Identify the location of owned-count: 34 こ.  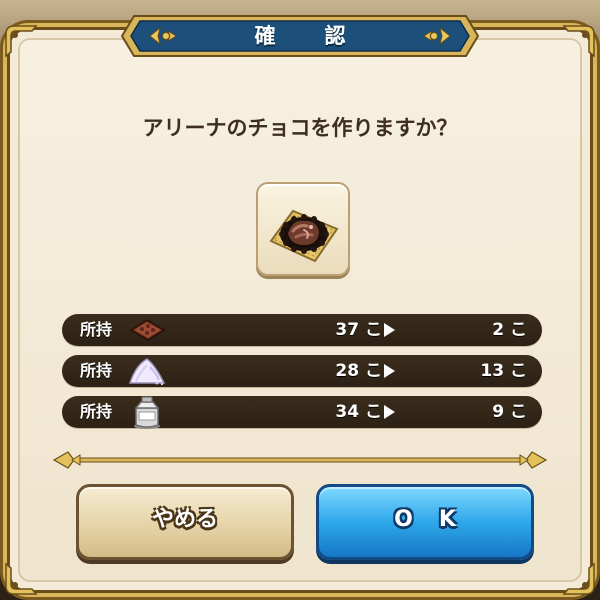
(358, 412).